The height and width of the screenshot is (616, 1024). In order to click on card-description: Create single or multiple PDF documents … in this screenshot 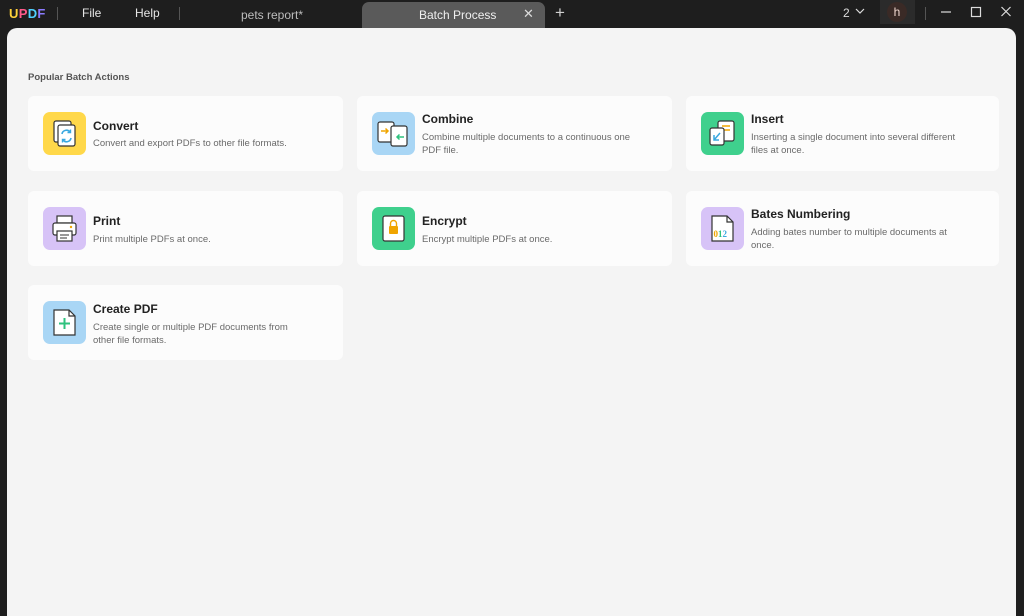, I will do `click(190, 334)`.